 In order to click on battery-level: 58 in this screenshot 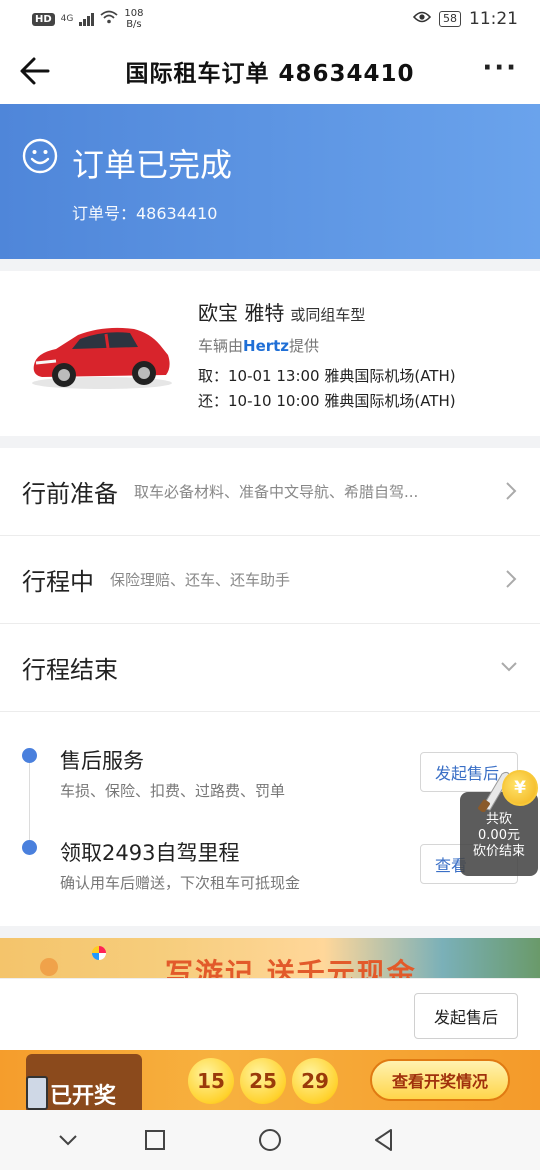, I will do `click(450, 19)`.